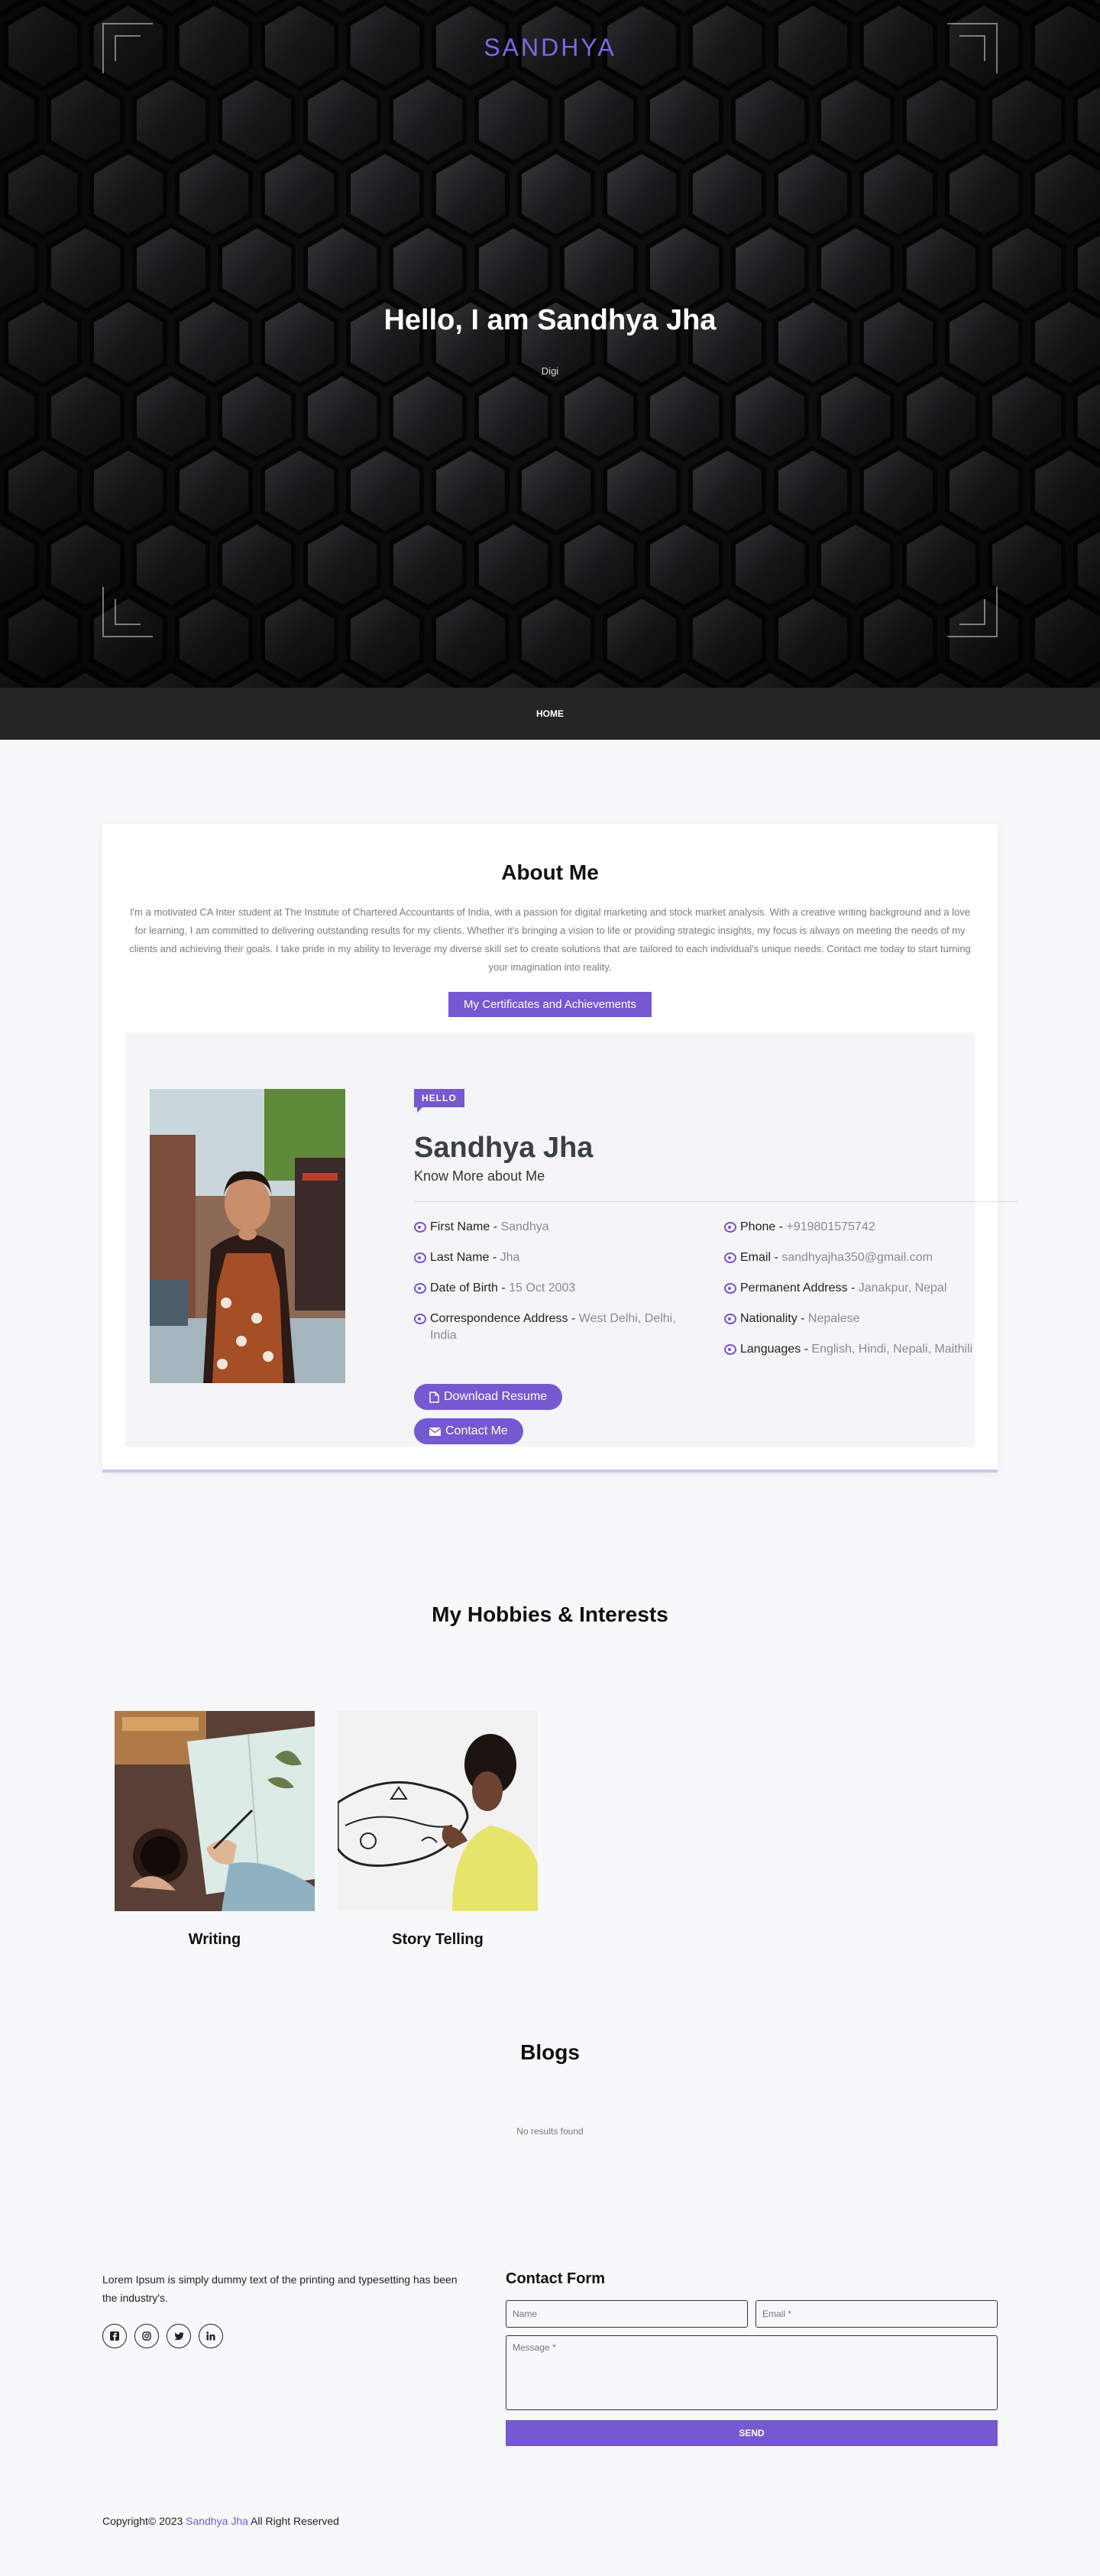 Image resolution: width=1100 pixels, height=2576 pixels. What do you see at coordinates (550, 1614) in the screenshot?
I see `hobbies-title: My Hobbies & Interests` at bounding box center [550, 1614].